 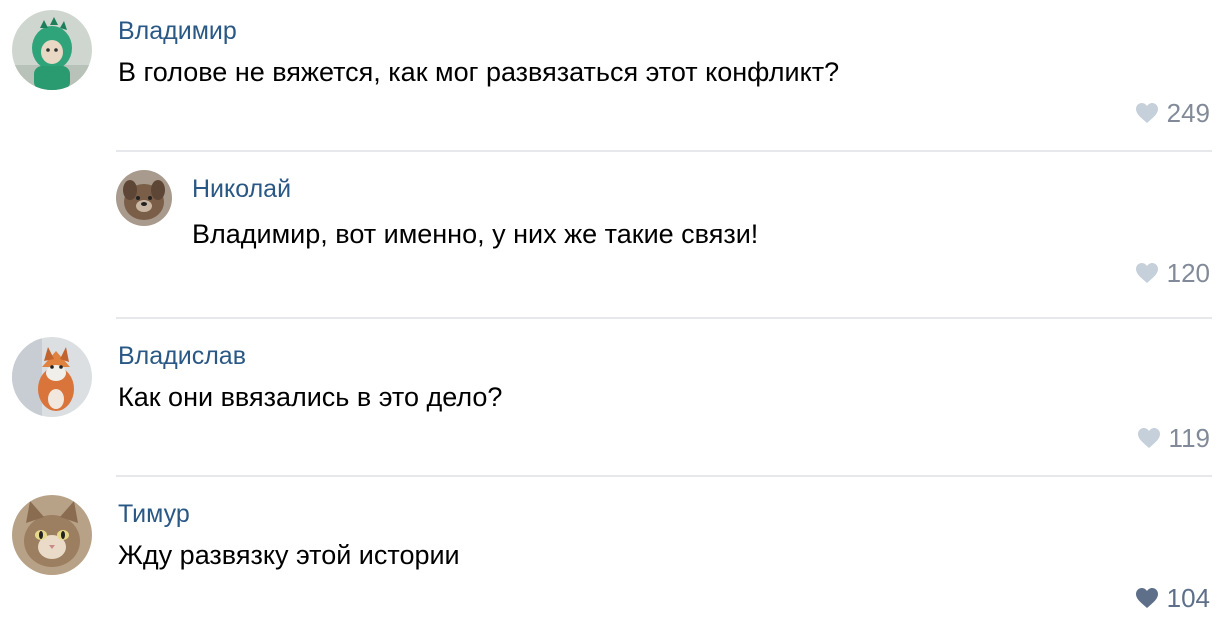 What do you see at coordinates (144, 198) in the screenshot?
I see `avatar-dog-icon` at bounding box center [144, 198].